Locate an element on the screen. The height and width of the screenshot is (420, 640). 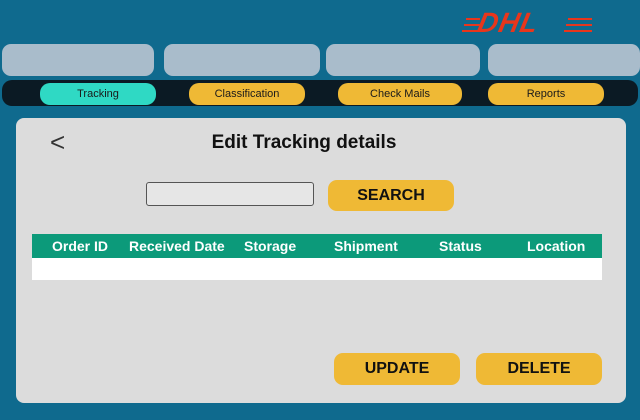
column-header-shipment: Shipment is located at coordinates (366, 246).